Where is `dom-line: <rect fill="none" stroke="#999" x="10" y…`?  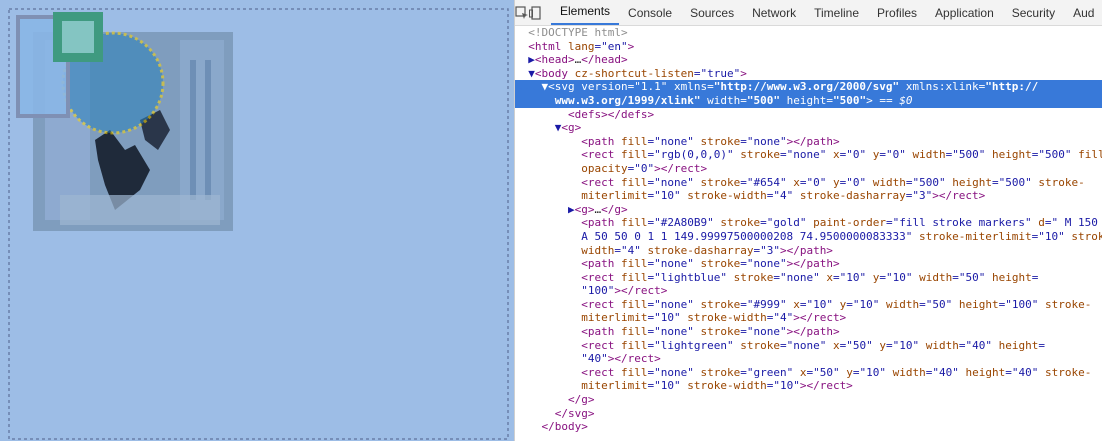
dom-line: <rect fill="none" stroke="#999" x="10" y… is located at coordinates (808, 305).